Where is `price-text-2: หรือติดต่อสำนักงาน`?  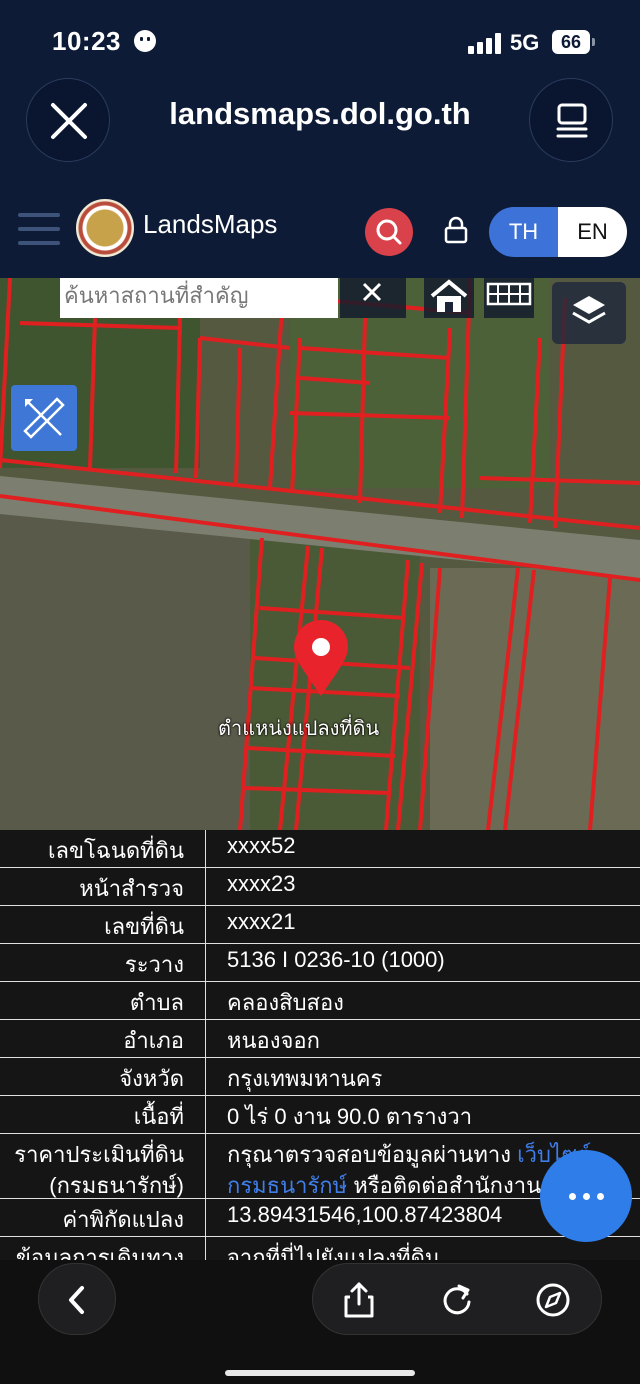
price-text-2: หรือติดต่อสำนักงาน is located at coordinates (444, 1185).